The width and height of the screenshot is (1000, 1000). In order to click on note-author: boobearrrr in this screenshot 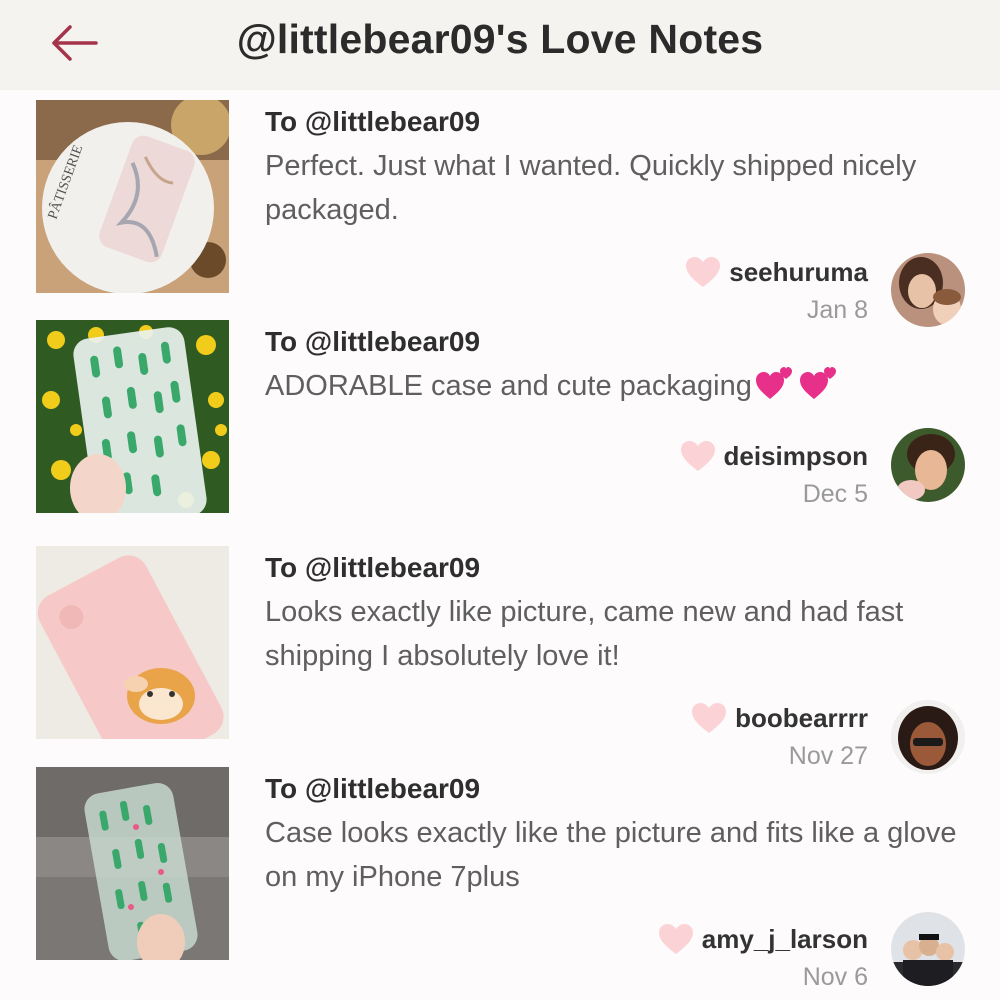, I will do `click(779, 718)`.